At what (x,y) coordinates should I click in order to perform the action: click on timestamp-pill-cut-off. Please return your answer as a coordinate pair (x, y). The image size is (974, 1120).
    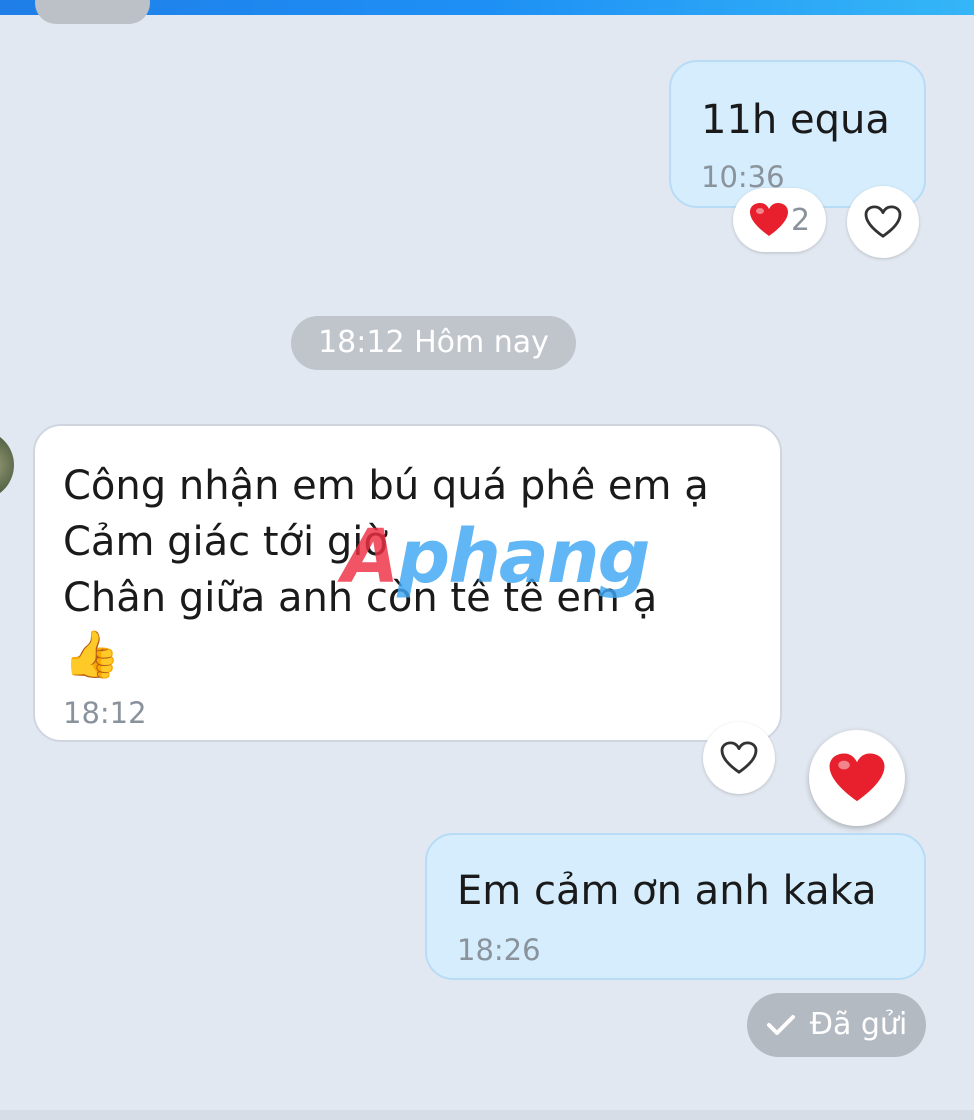
    Looking at the image, I should click on (92, 12).